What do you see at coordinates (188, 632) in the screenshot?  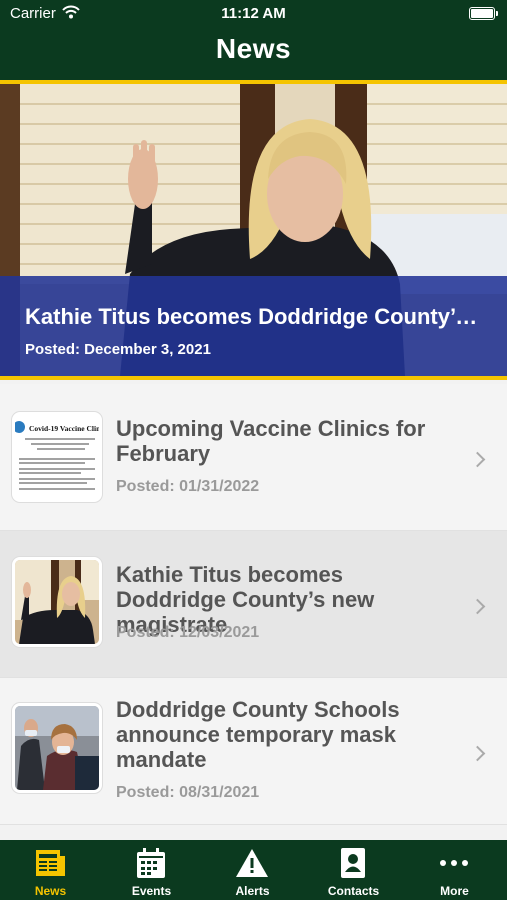 I see `article-date: Posted: 12/03/2021` at bounding box center [188, 632].